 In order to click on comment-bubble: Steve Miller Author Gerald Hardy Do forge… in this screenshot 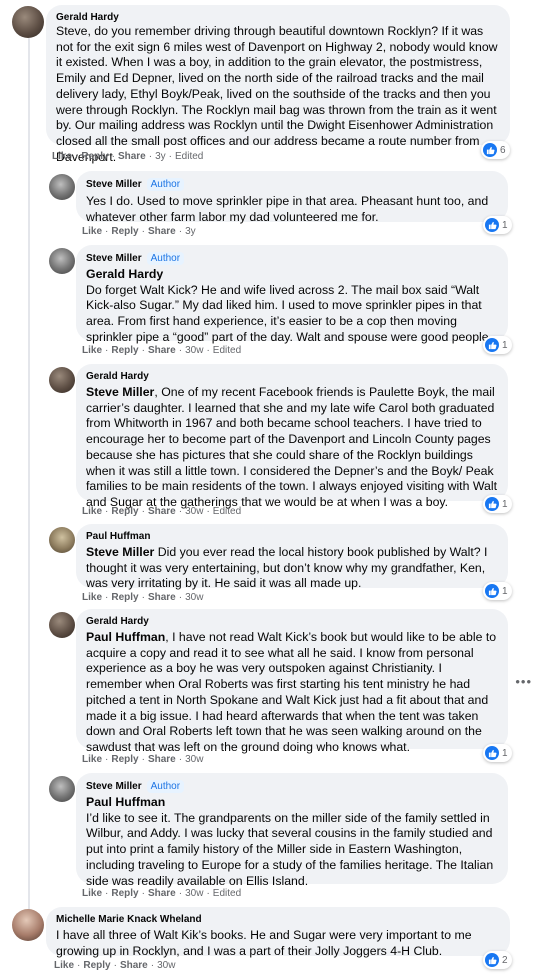, I will do `click(292, 294)`.